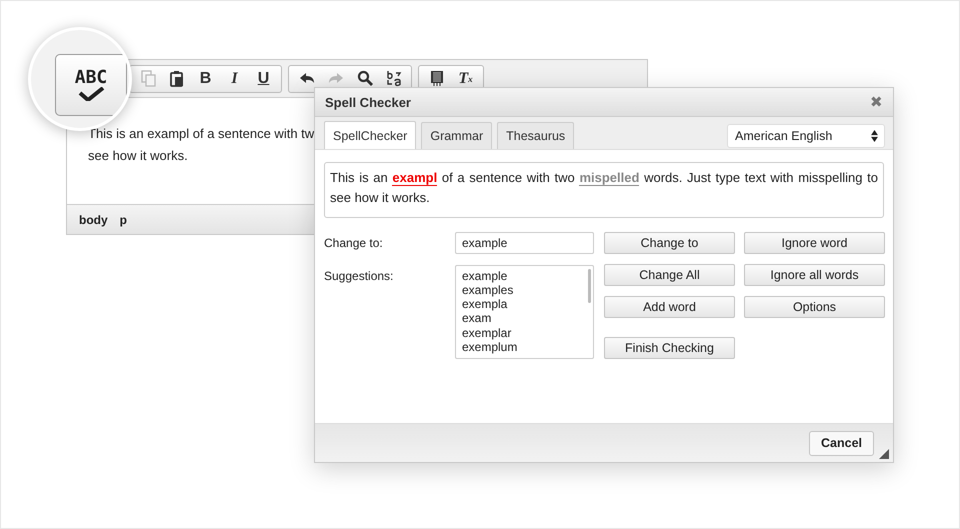 The image size is (960, 529). What do you see at coordinates (368, 102) in the screenshot?
I see `dialog-title: Spell Checker` at bounding box center [368, 102].